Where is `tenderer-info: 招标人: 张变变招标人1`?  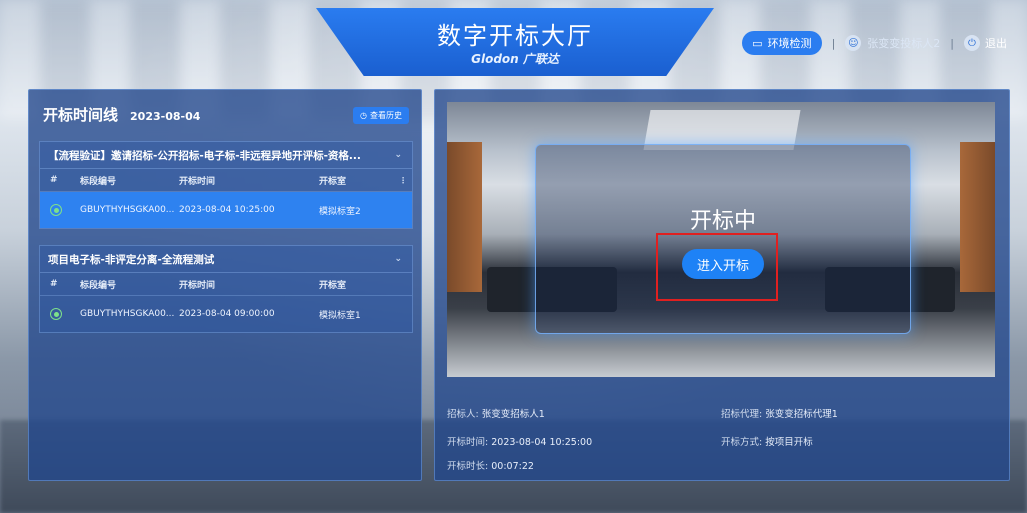
tenderer-info: 招标人: 张变变招标人1 is located at coordinates (496, 413).